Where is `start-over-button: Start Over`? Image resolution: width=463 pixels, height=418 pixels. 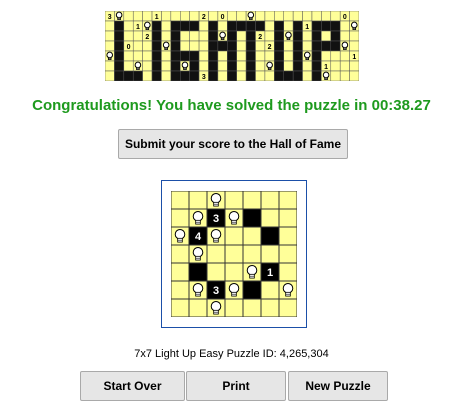
start-over-button: Start Over is located at coordinates (132, 386).